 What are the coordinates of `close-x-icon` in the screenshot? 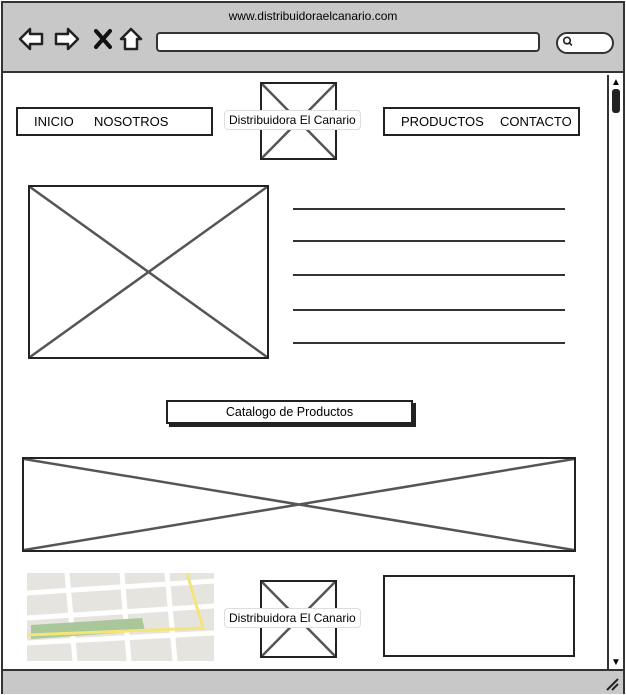 It's located at (104, 39).